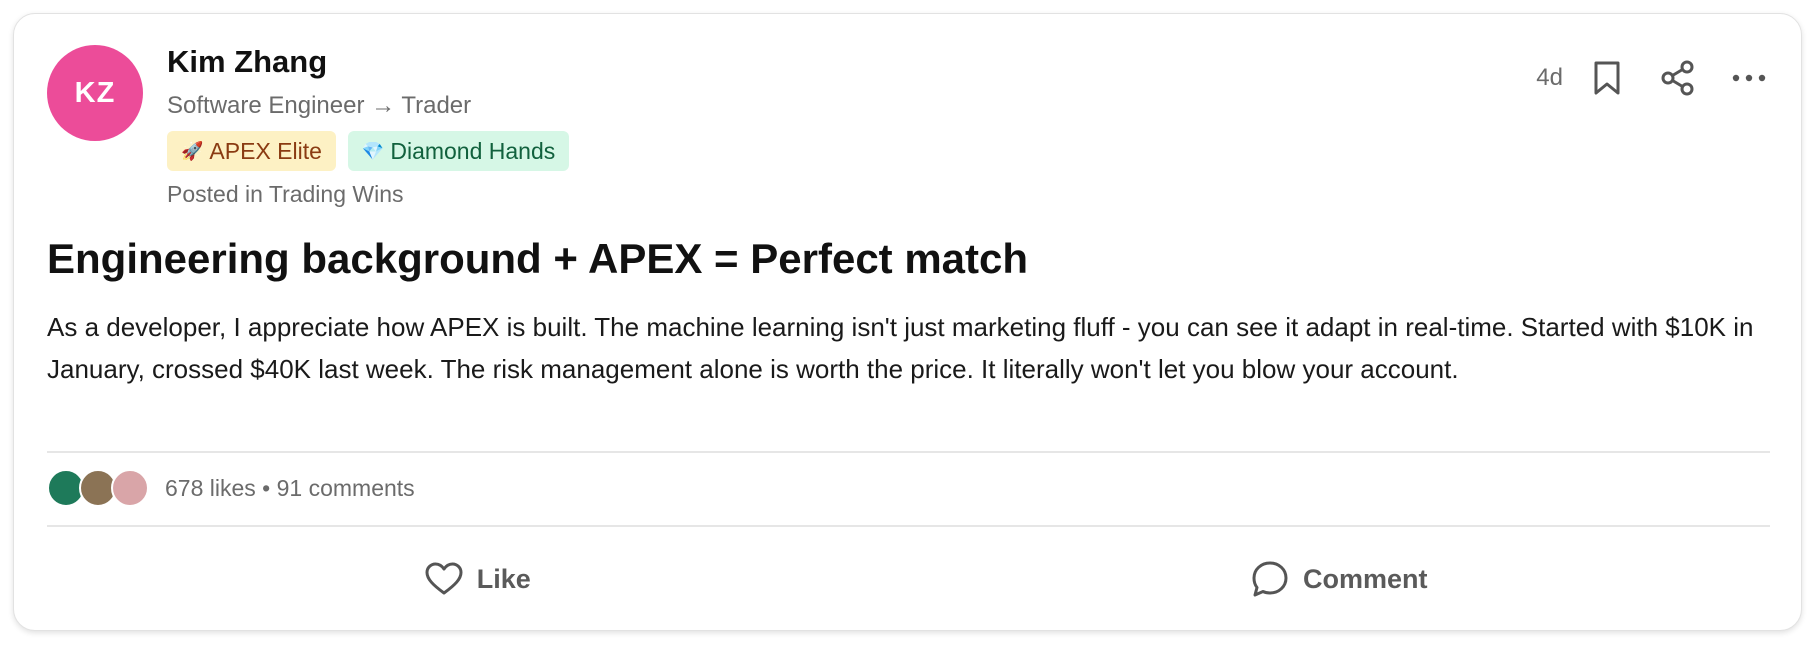 The image size is (1814, 650). I want to click on reaction-summary: 678 likes • 91 comments, so click(231, 488).